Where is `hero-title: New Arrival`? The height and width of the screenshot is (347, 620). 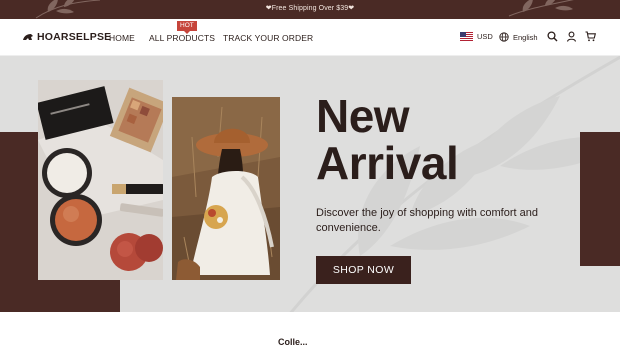 hero-title: New Arrival is located at coordinates (387, 139).